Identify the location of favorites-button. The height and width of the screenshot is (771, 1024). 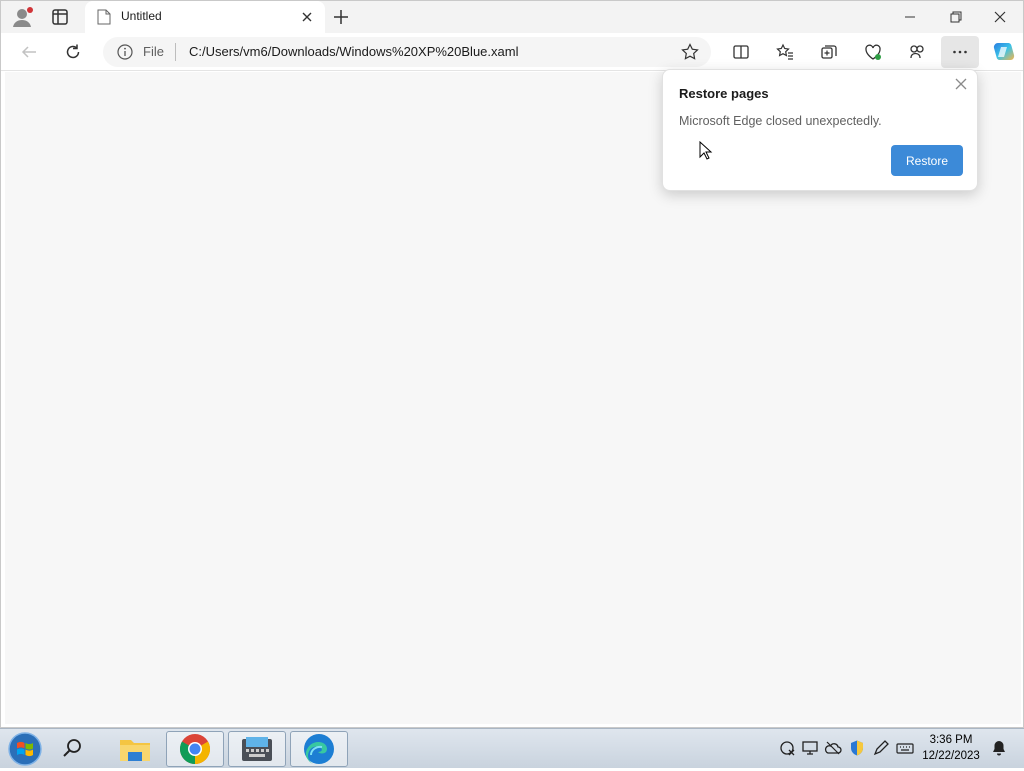
(785, 52).